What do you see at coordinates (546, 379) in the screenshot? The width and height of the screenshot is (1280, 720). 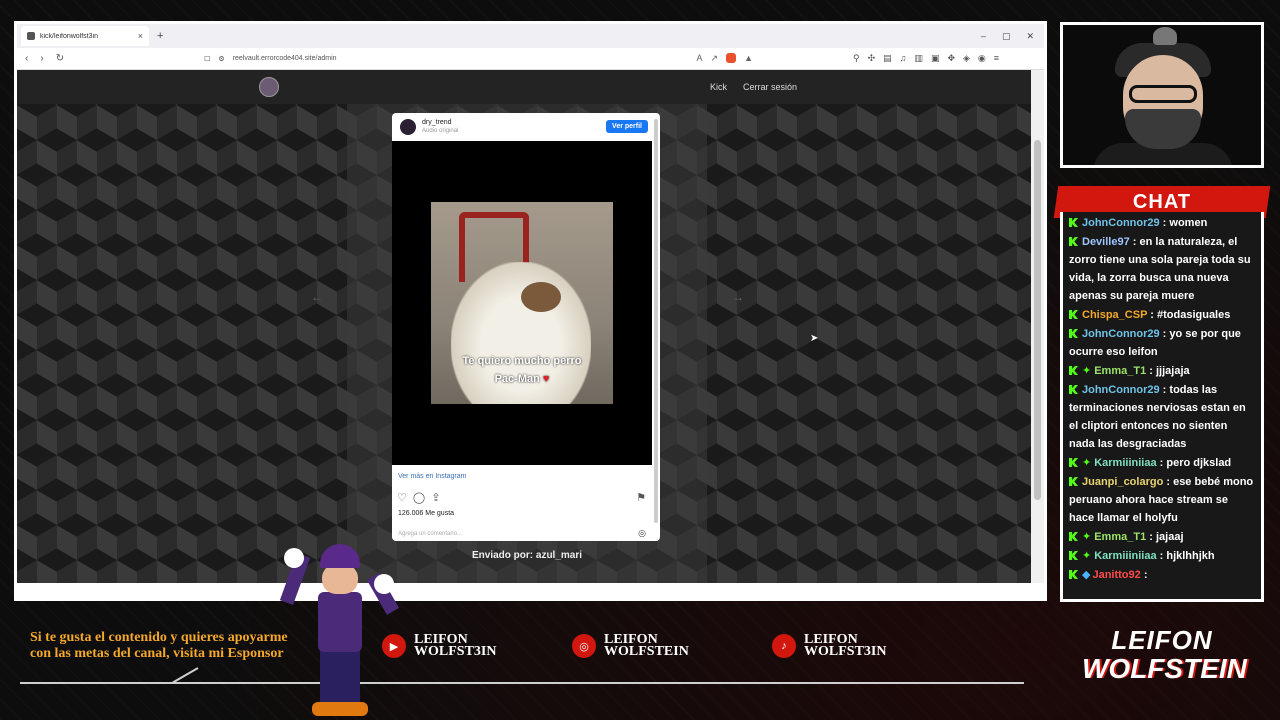 I see `heart-icon: ♥` at bounding box center [546, 379].